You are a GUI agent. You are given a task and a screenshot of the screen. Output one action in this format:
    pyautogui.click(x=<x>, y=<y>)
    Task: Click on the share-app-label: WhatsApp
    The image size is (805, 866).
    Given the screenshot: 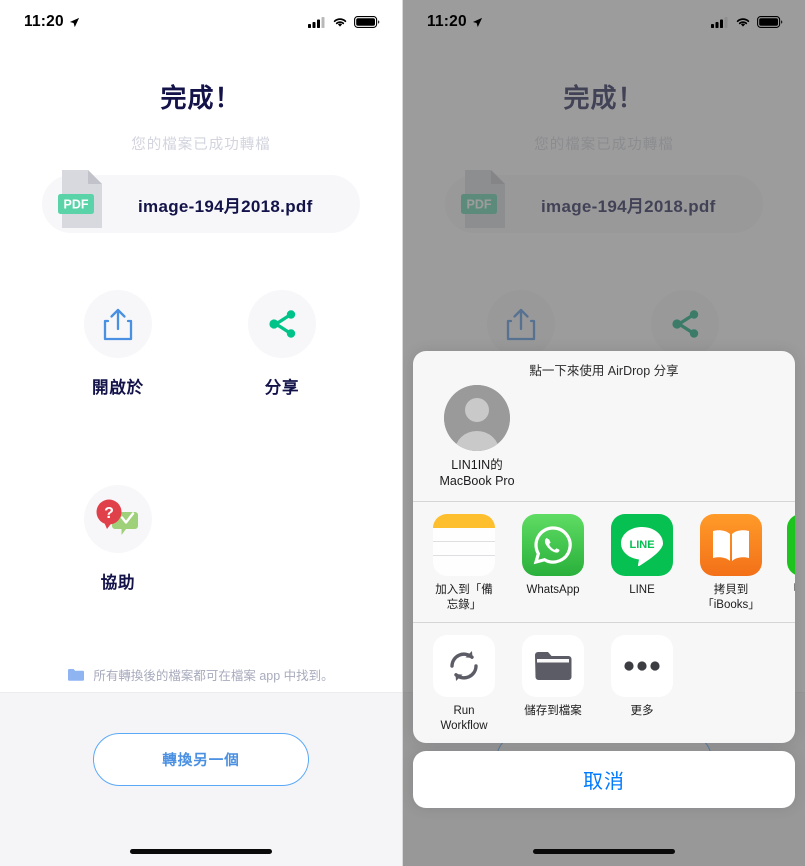 What is the action you would take?
    pyautogui.click(x=553, y=590)
    